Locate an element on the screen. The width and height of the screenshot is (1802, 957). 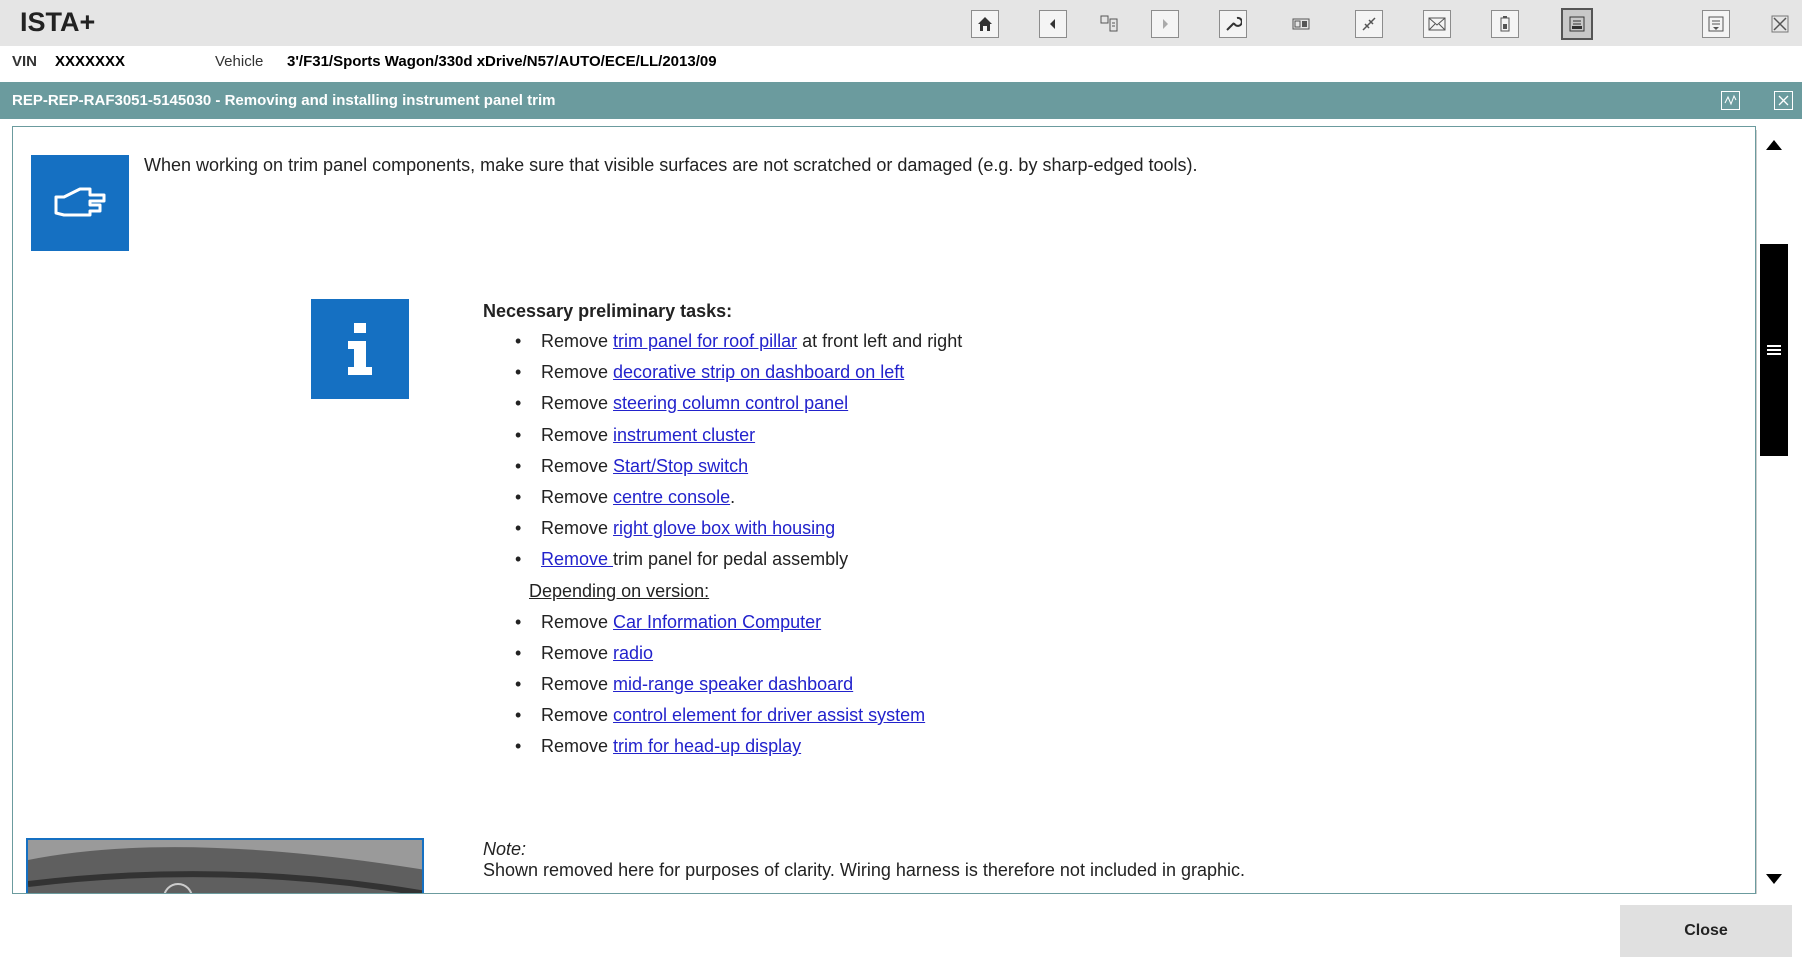
task-suffix: at front left and right is located at coordinates (880, 341).